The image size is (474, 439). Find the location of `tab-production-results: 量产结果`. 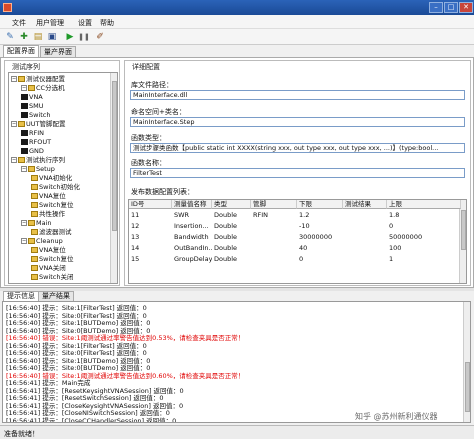

tab-production-results: 量产结果 is located at coordinates (56, 296).